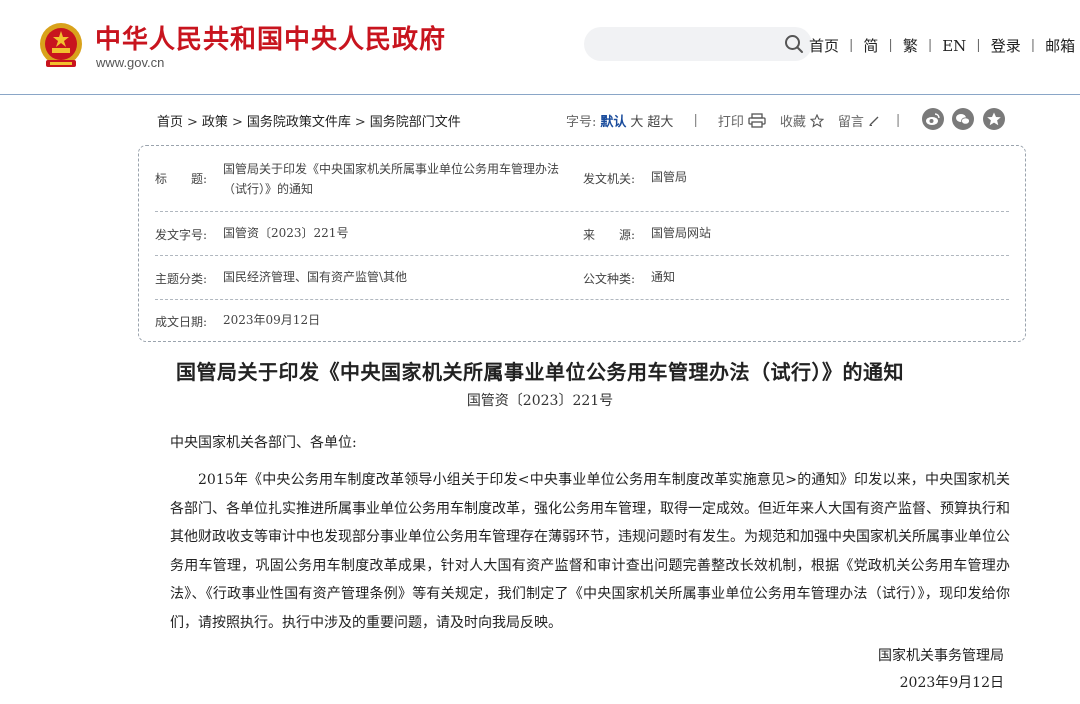 This screenshot has width=1080, height=704. Describe the element at coordinates (874, 121) in the screenshot. I see `pencil-icon` at that location.